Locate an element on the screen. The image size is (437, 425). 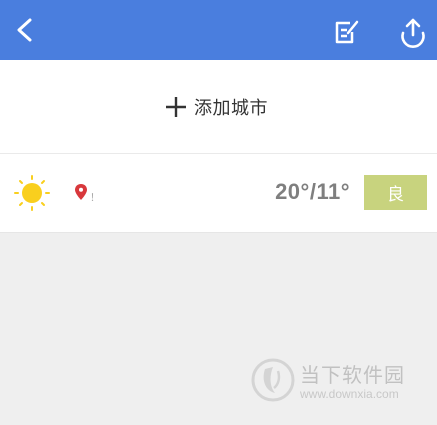
temperature-range: 20°/11° is located at coordinates (312, 191).